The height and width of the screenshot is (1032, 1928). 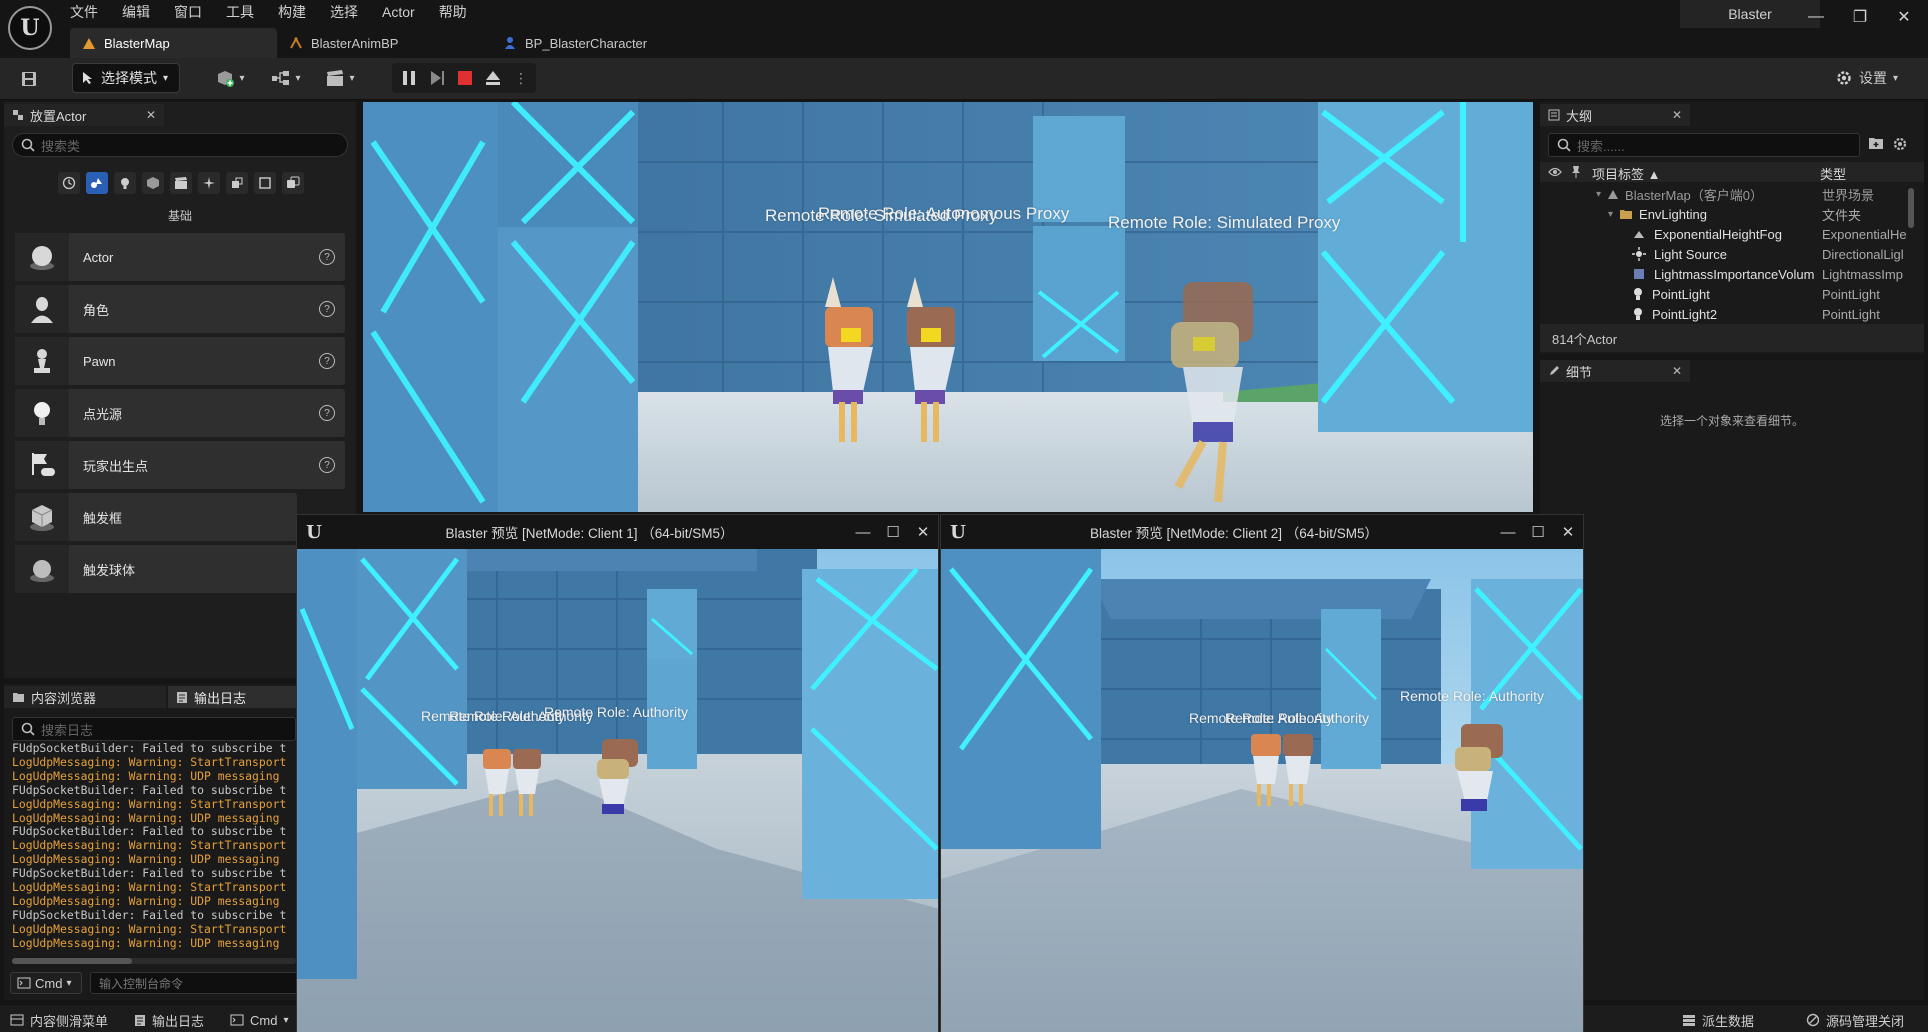 What do you see at coordinates (1732, 274) in the screenshot?
I see `tree-row-actor: LightmassImportanceVolum LightmassImp` at bounding box center [1732, 274].